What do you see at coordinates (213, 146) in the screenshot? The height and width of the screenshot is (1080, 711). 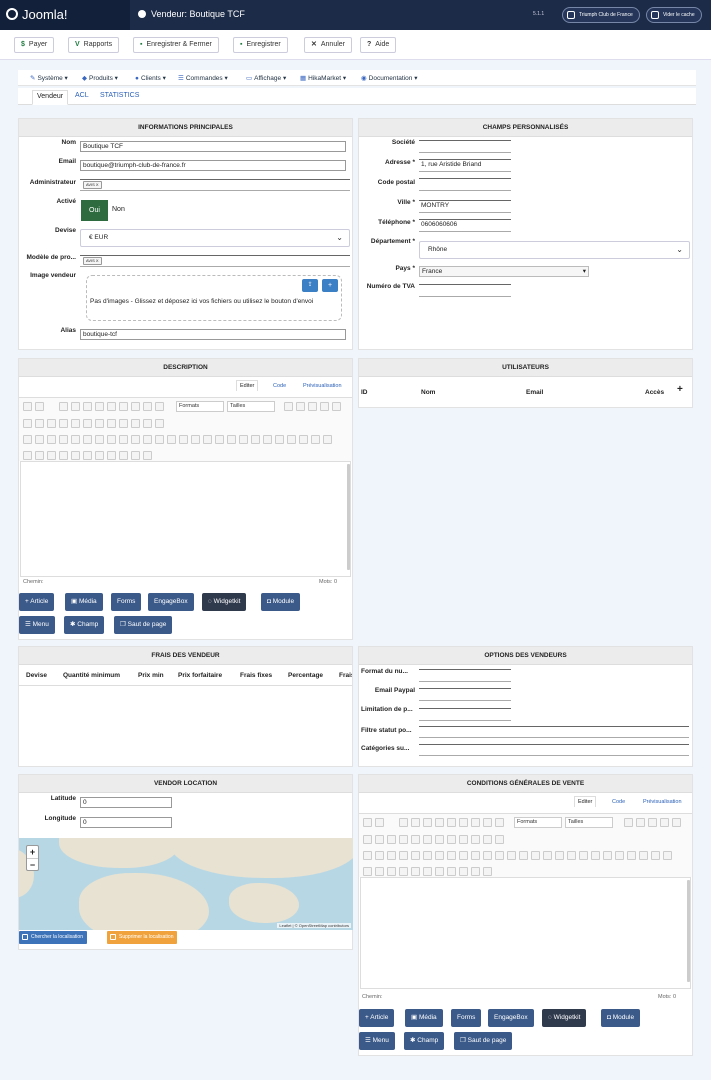 I see `name-input: Boutique TCF` at bounding box center [213, 146].